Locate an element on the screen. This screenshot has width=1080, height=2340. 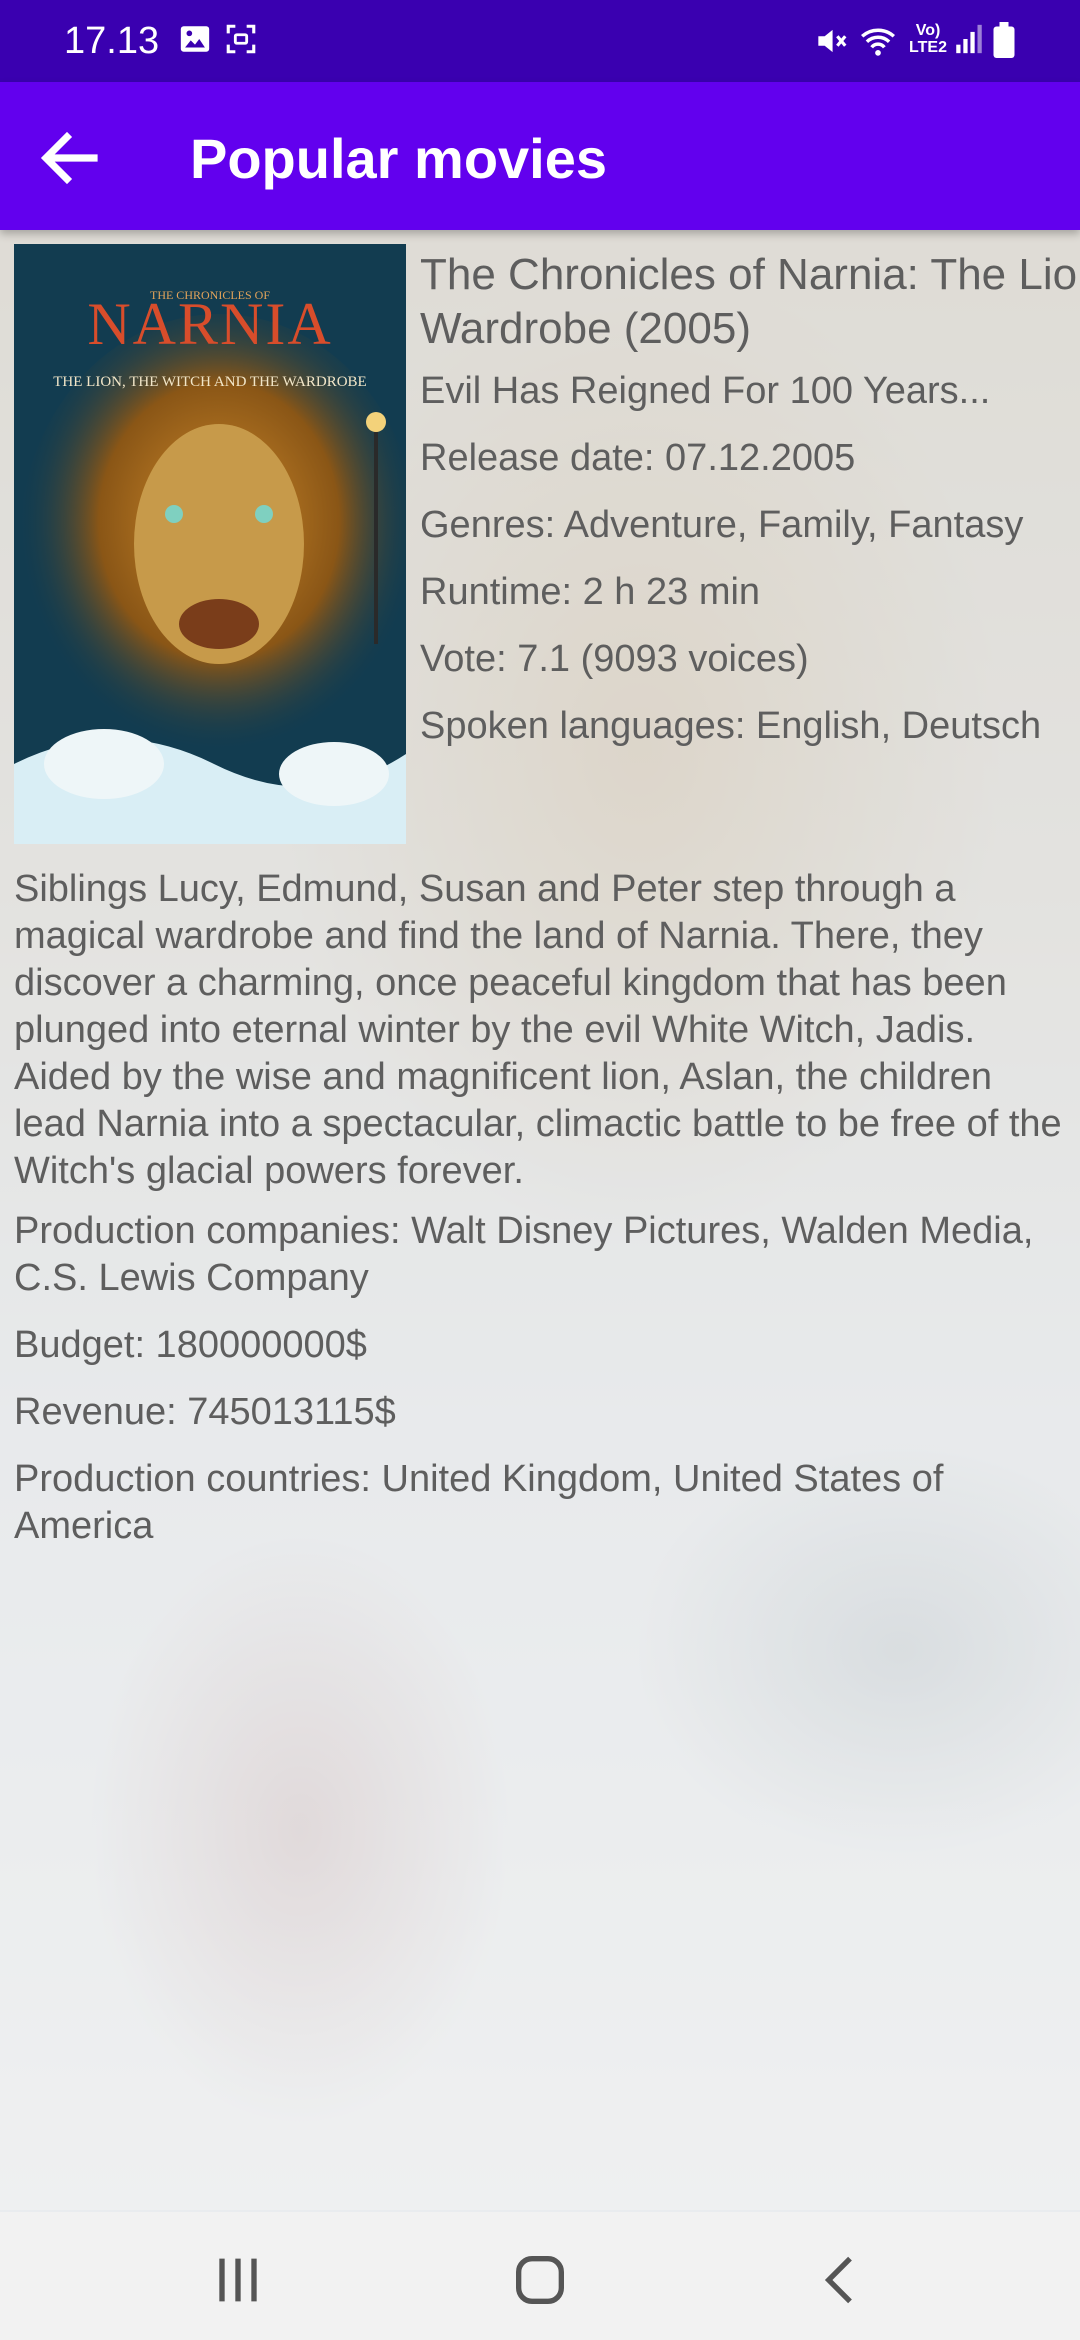
battery-icon is located at coordinates (1004, 40).